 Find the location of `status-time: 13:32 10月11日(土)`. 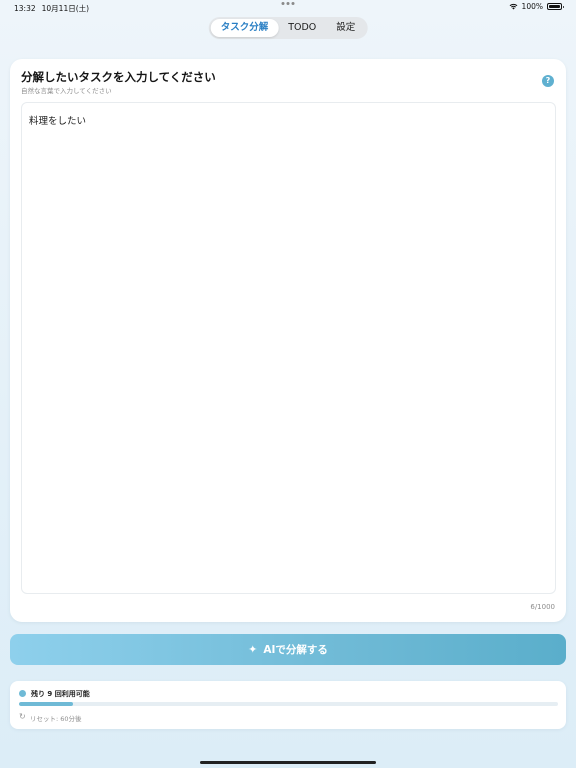

status-time: 13:32 10月11日(土) is located at coordinates (51, 8).